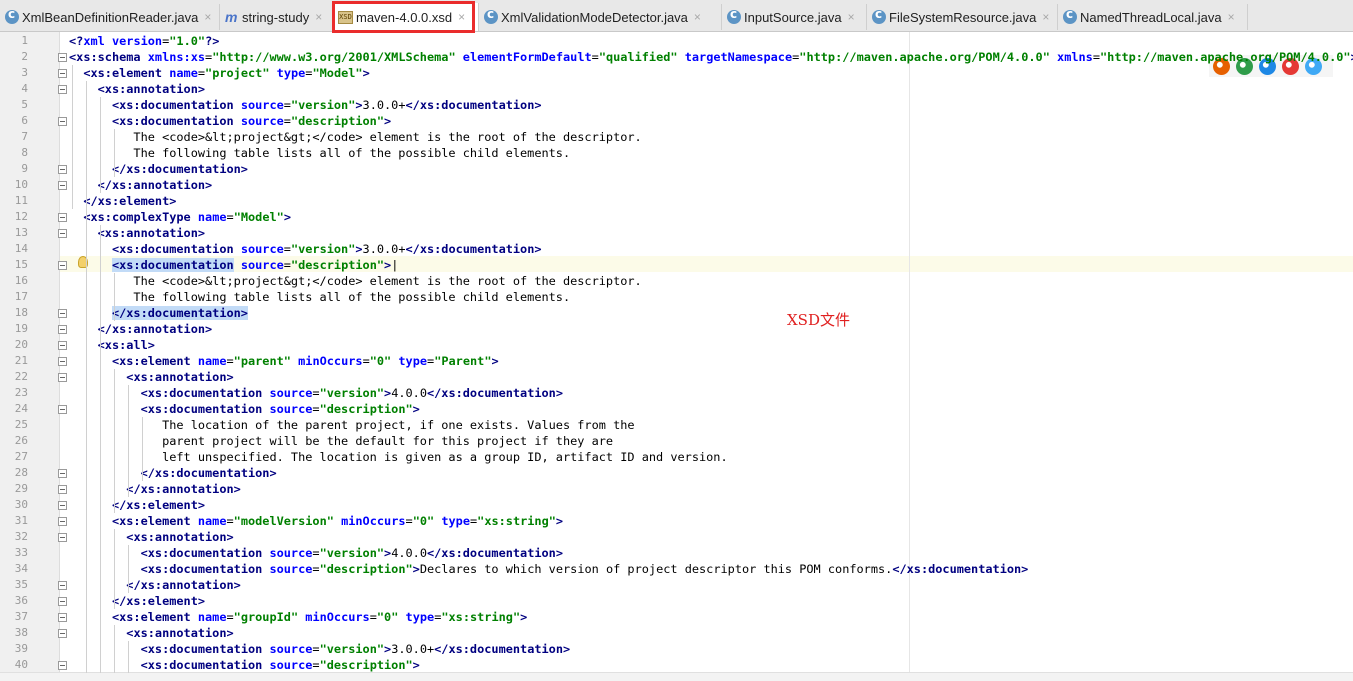 Image resolution: width=1353 pixels, height=681 pixels. What do you see at coordinates (406, 17) in the screenshot?
I see `tab-maven-4-0-0-xsd: XSD maven-4.0.0.xsd ×` at bounding box center [406, 17].